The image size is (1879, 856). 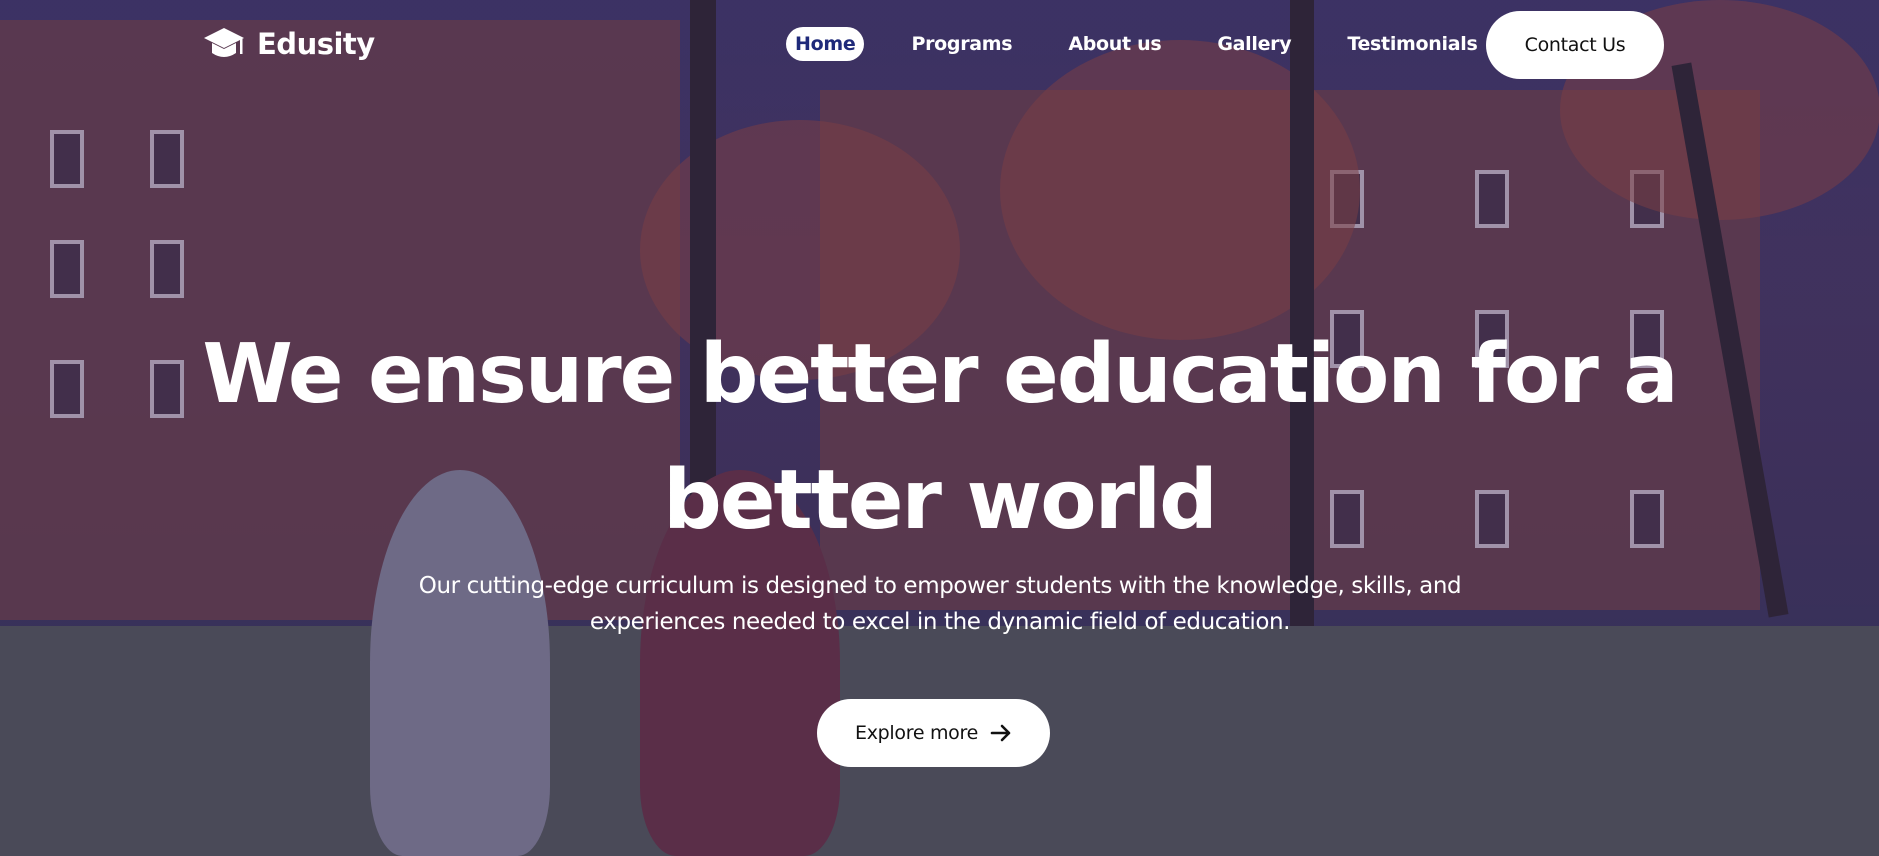 I want to click on hero-headline-line-2: better world, so click(x=940, y=500).